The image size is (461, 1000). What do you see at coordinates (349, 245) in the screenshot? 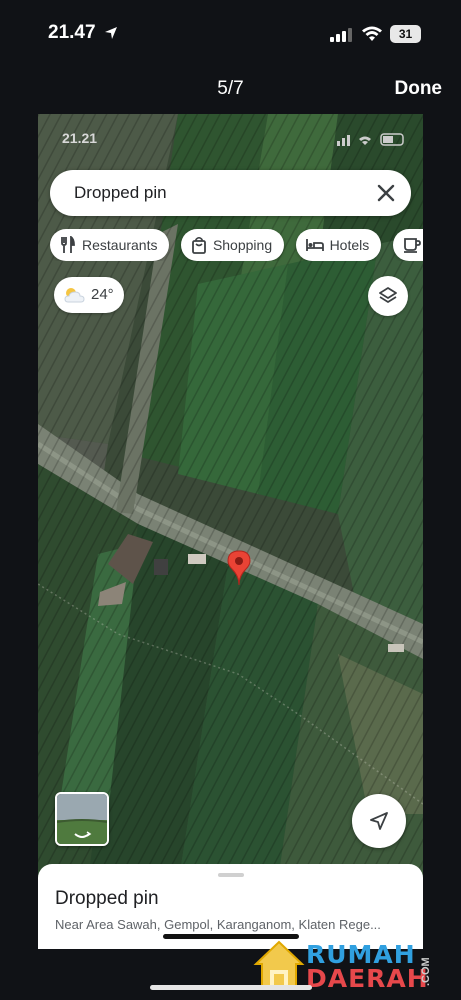
I see `chip-label: Hotels` at bounding box center [349, 245].